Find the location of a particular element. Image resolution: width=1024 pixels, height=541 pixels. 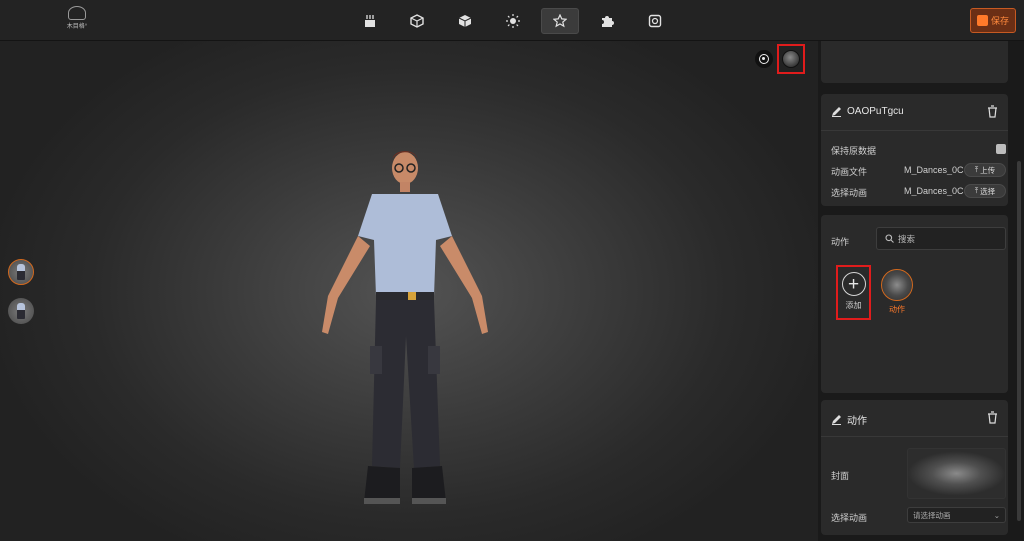

detail-select-anim-label: 选择动画 is located at coordinates (849, 518).